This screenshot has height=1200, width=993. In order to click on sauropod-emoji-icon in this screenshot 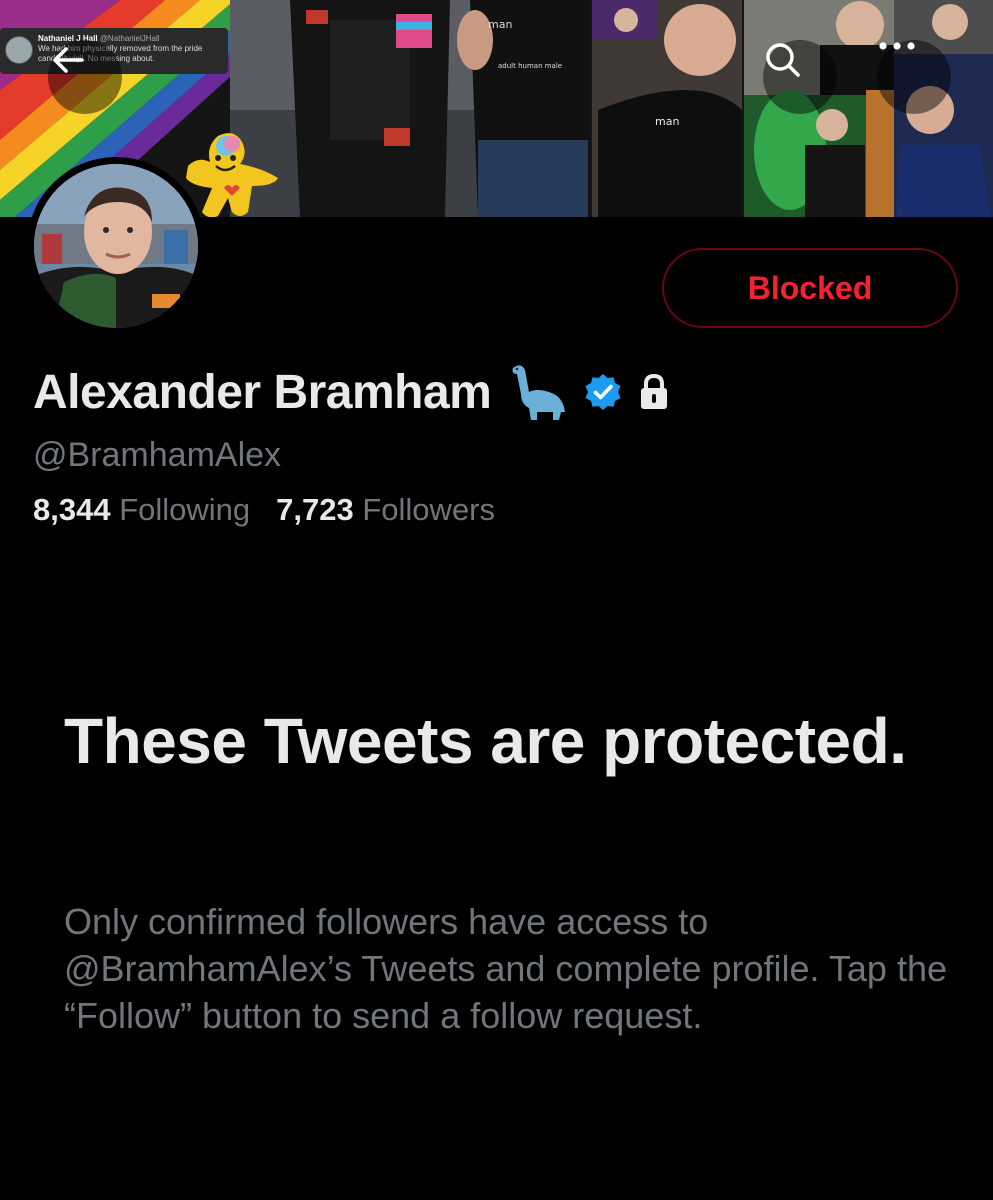, I will do `click(539, 392)`.